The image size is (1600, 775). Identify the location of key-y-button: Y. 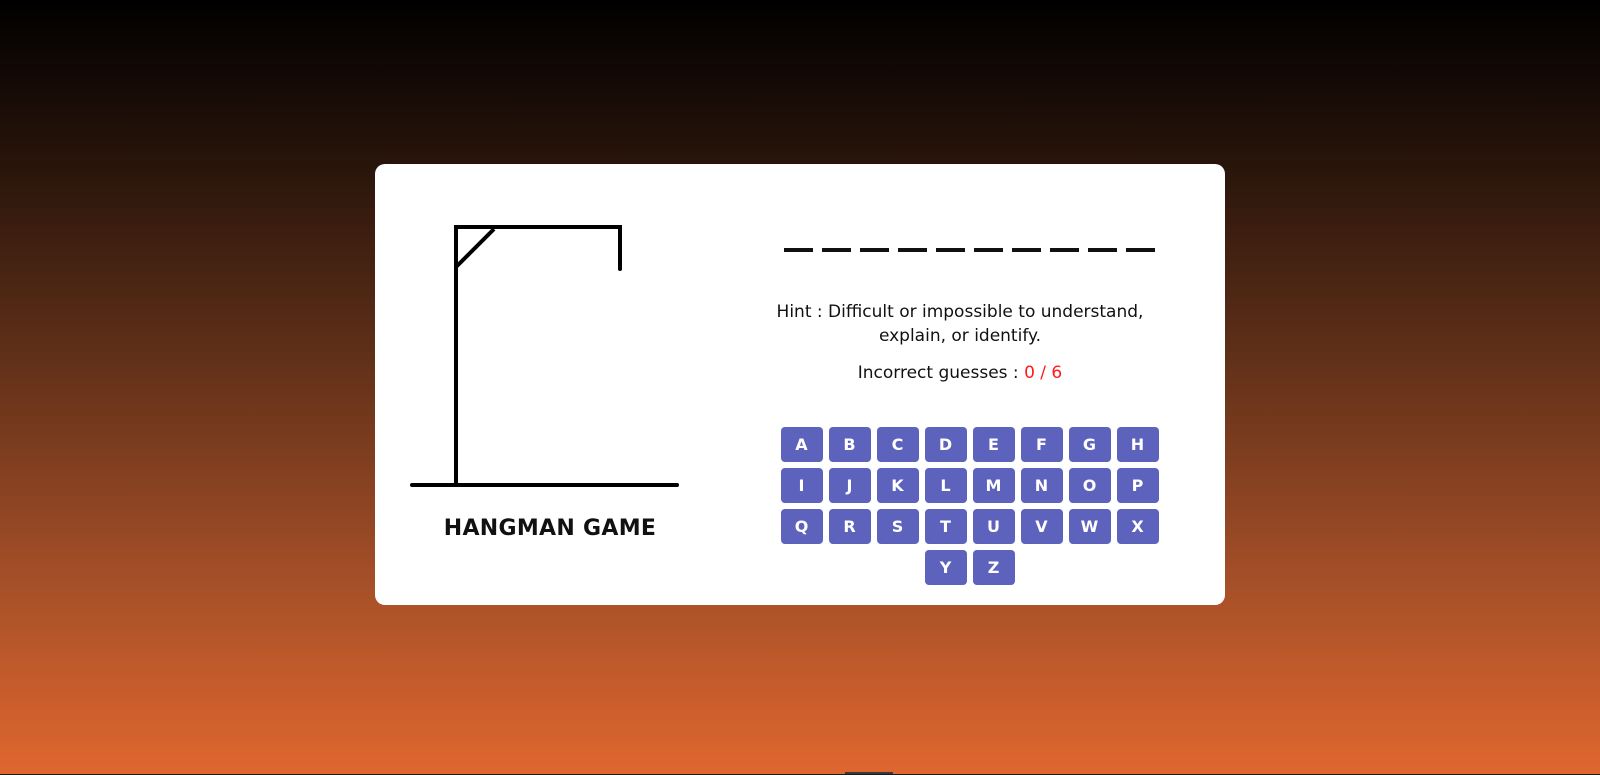
(945, 567).